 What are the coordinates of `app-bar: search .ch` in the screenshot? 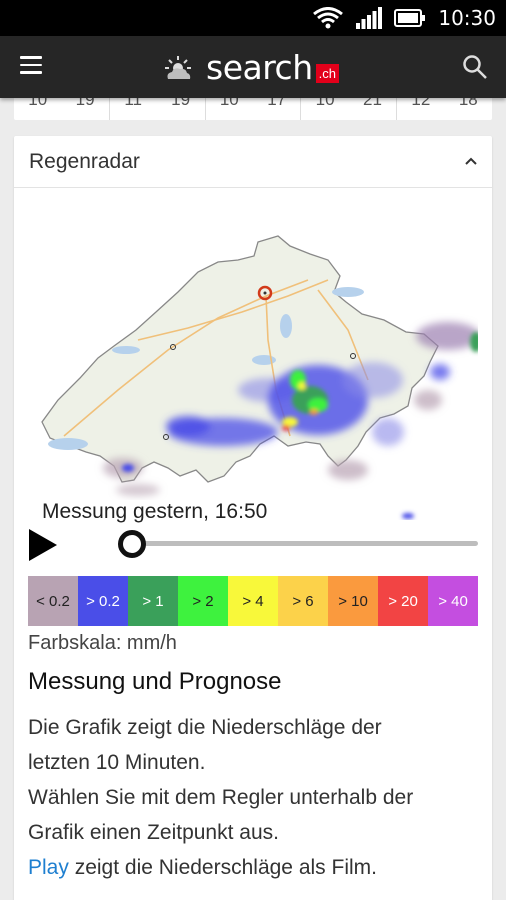 It's located at (253, 67).